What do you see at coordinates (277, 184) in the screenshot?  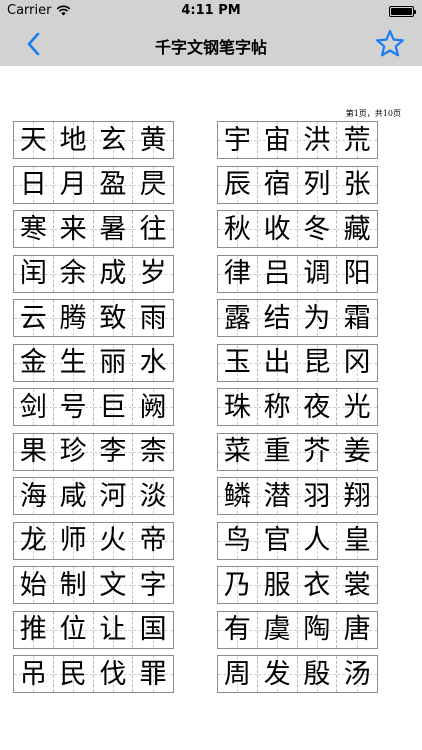 I see `character-glyph: 宿` at bounding box center [277, 184].